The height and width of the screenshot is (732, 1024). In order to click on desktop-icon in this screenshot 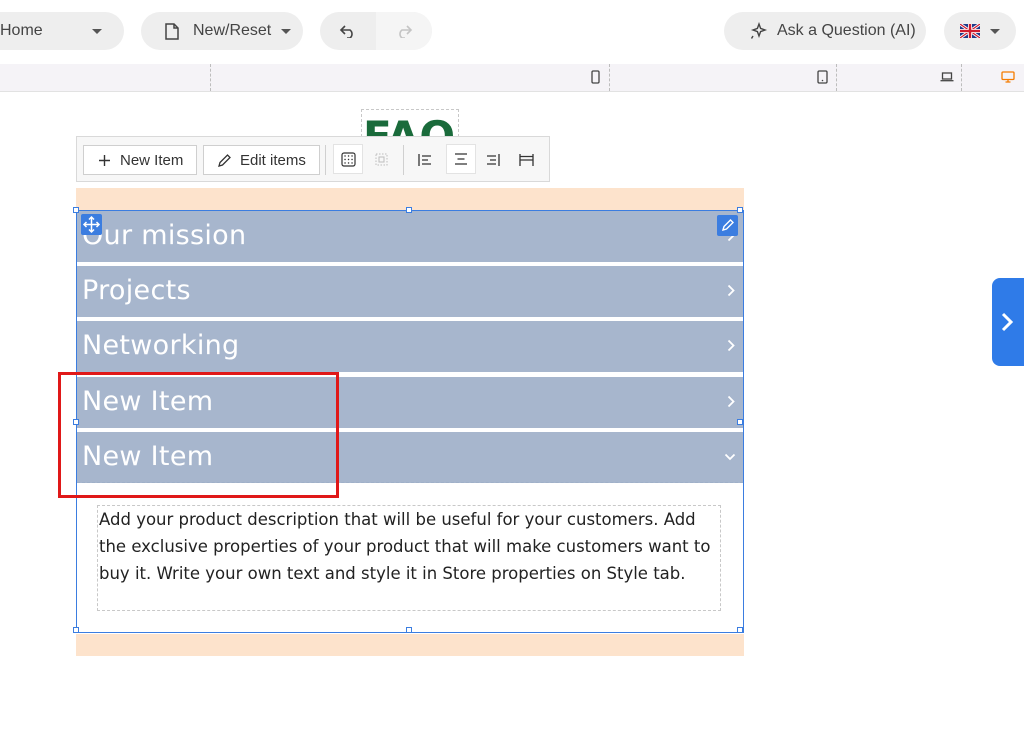, I will do `click(1008, 77)`.